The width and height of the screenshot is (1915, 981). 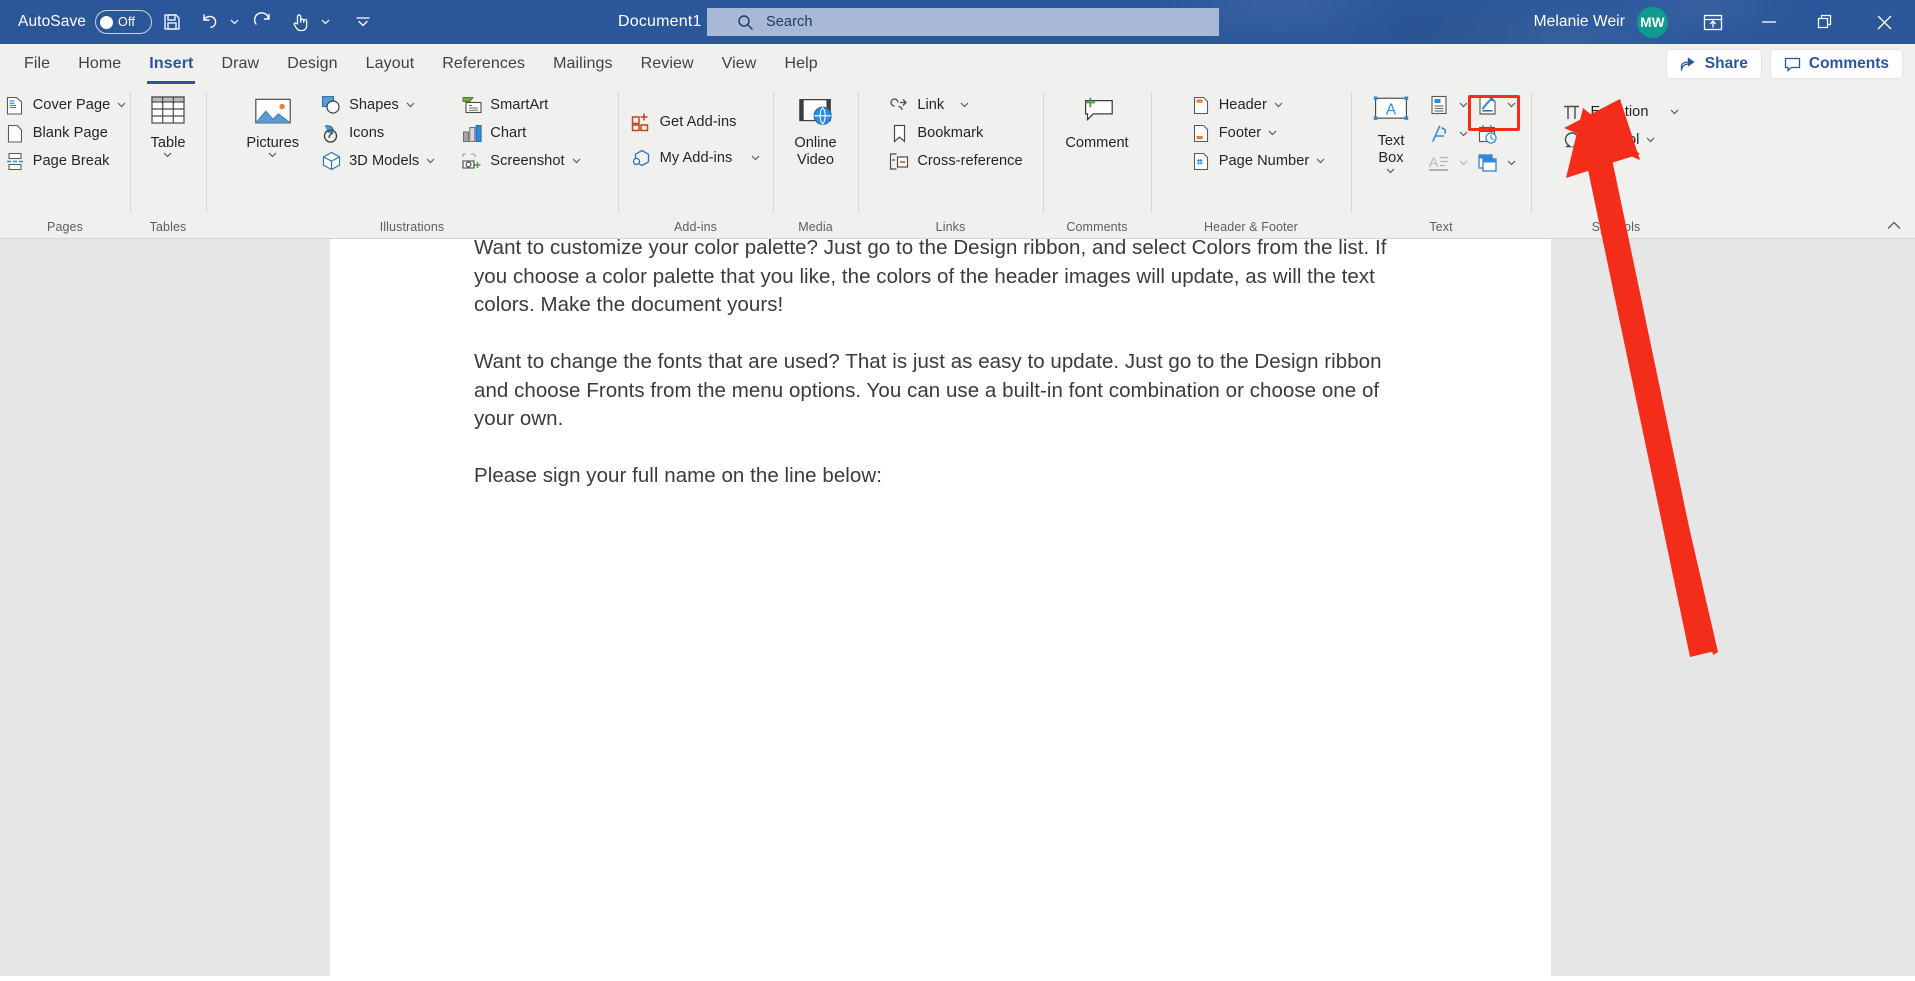 I want to click on comment-icon, so click(x=1792, y=64).